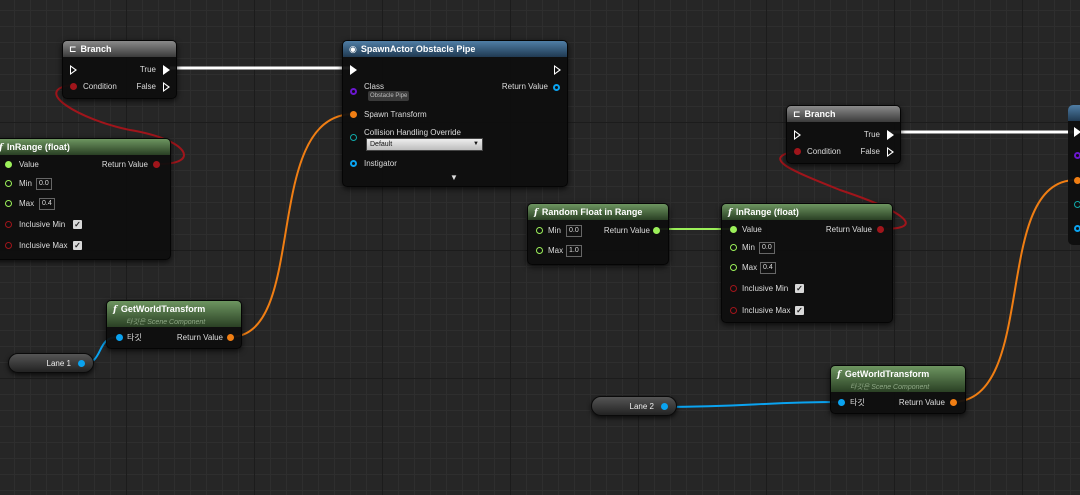  I want to click on node-header: f Random Float in Range, so click(598, 212).